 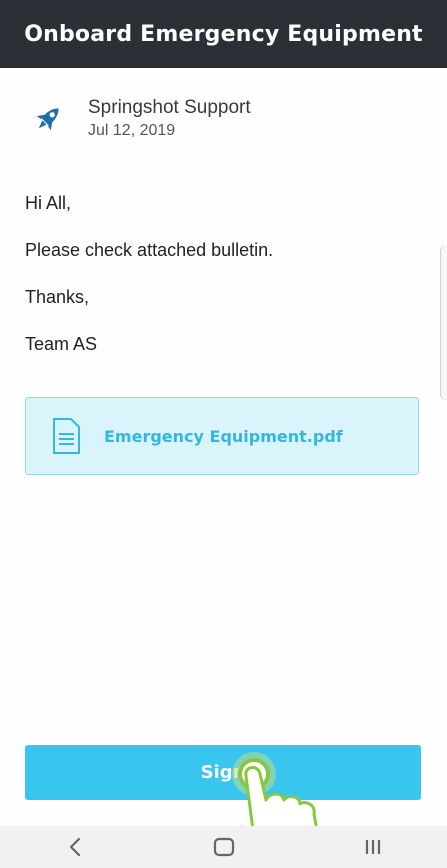 I want to click on home-icon, so click(x=224, y=847).